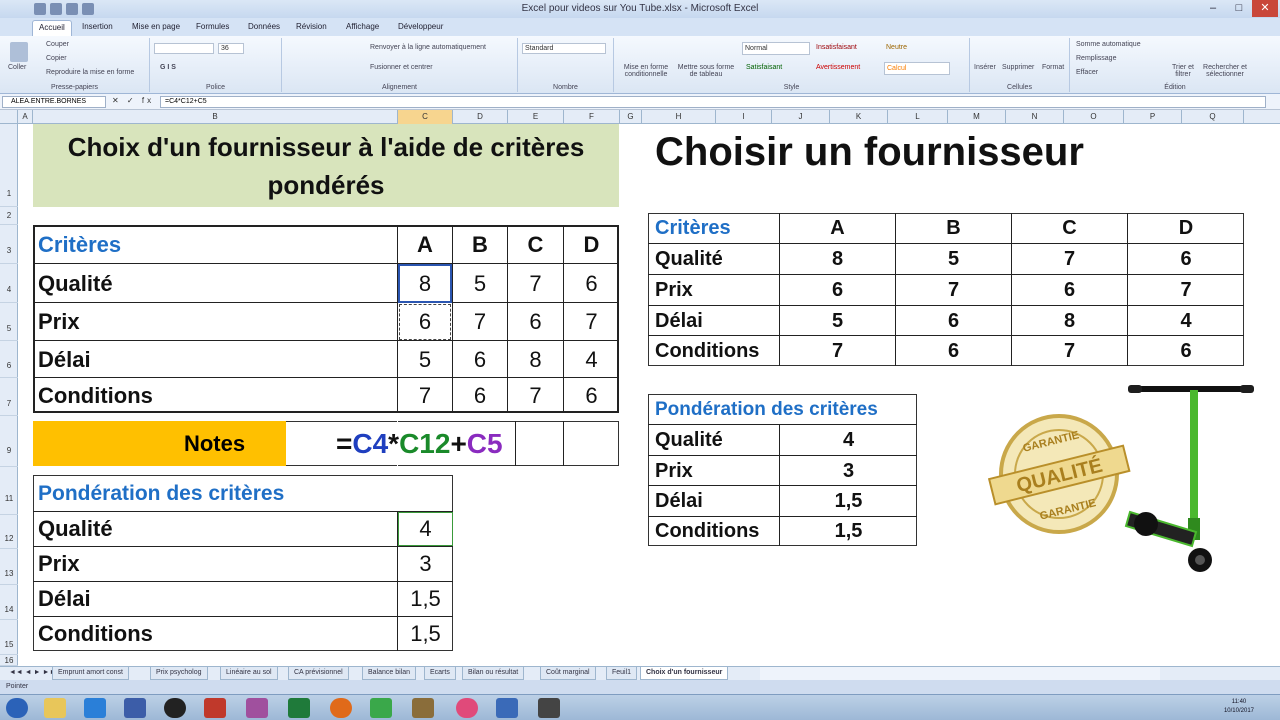 This screenshot has height=720, width=1280. I want to click on sheet-tab: Balance bilan, so click(389, 673).